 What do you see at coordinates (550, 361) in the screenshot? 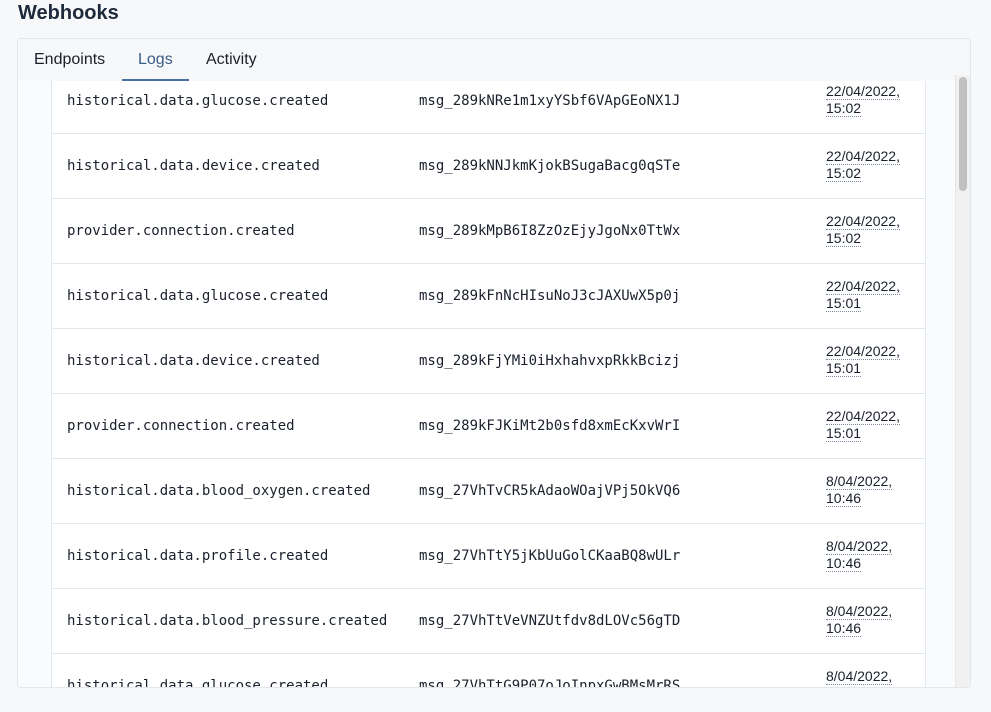
I see `message-id-cell: msg_289kFjYMi0iHxhahvxpRkkBcizj` at bounding box center [550, 361].